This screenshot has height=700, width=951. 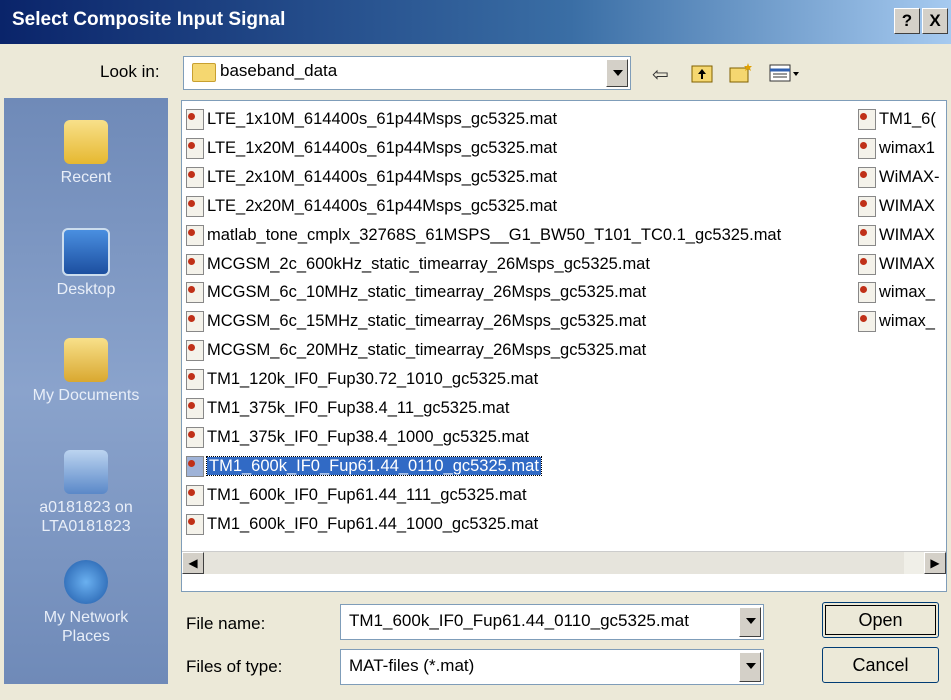 I want to click on file-name-input: TM1_600k_IF0_Fup61.44_0110_gc5325.mat, so click(x=552, y=622).